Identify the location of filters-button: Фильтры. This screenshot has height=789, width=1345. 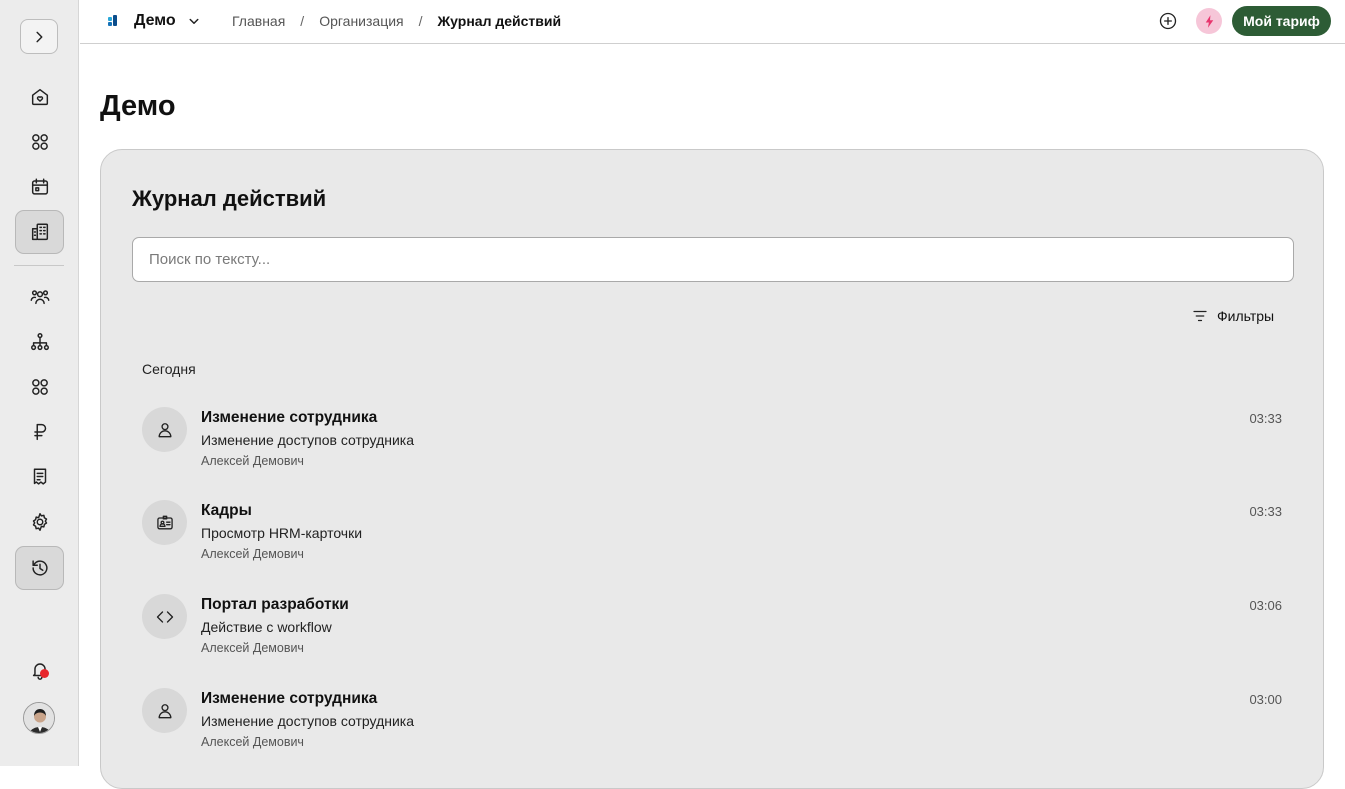
(1232, 316).